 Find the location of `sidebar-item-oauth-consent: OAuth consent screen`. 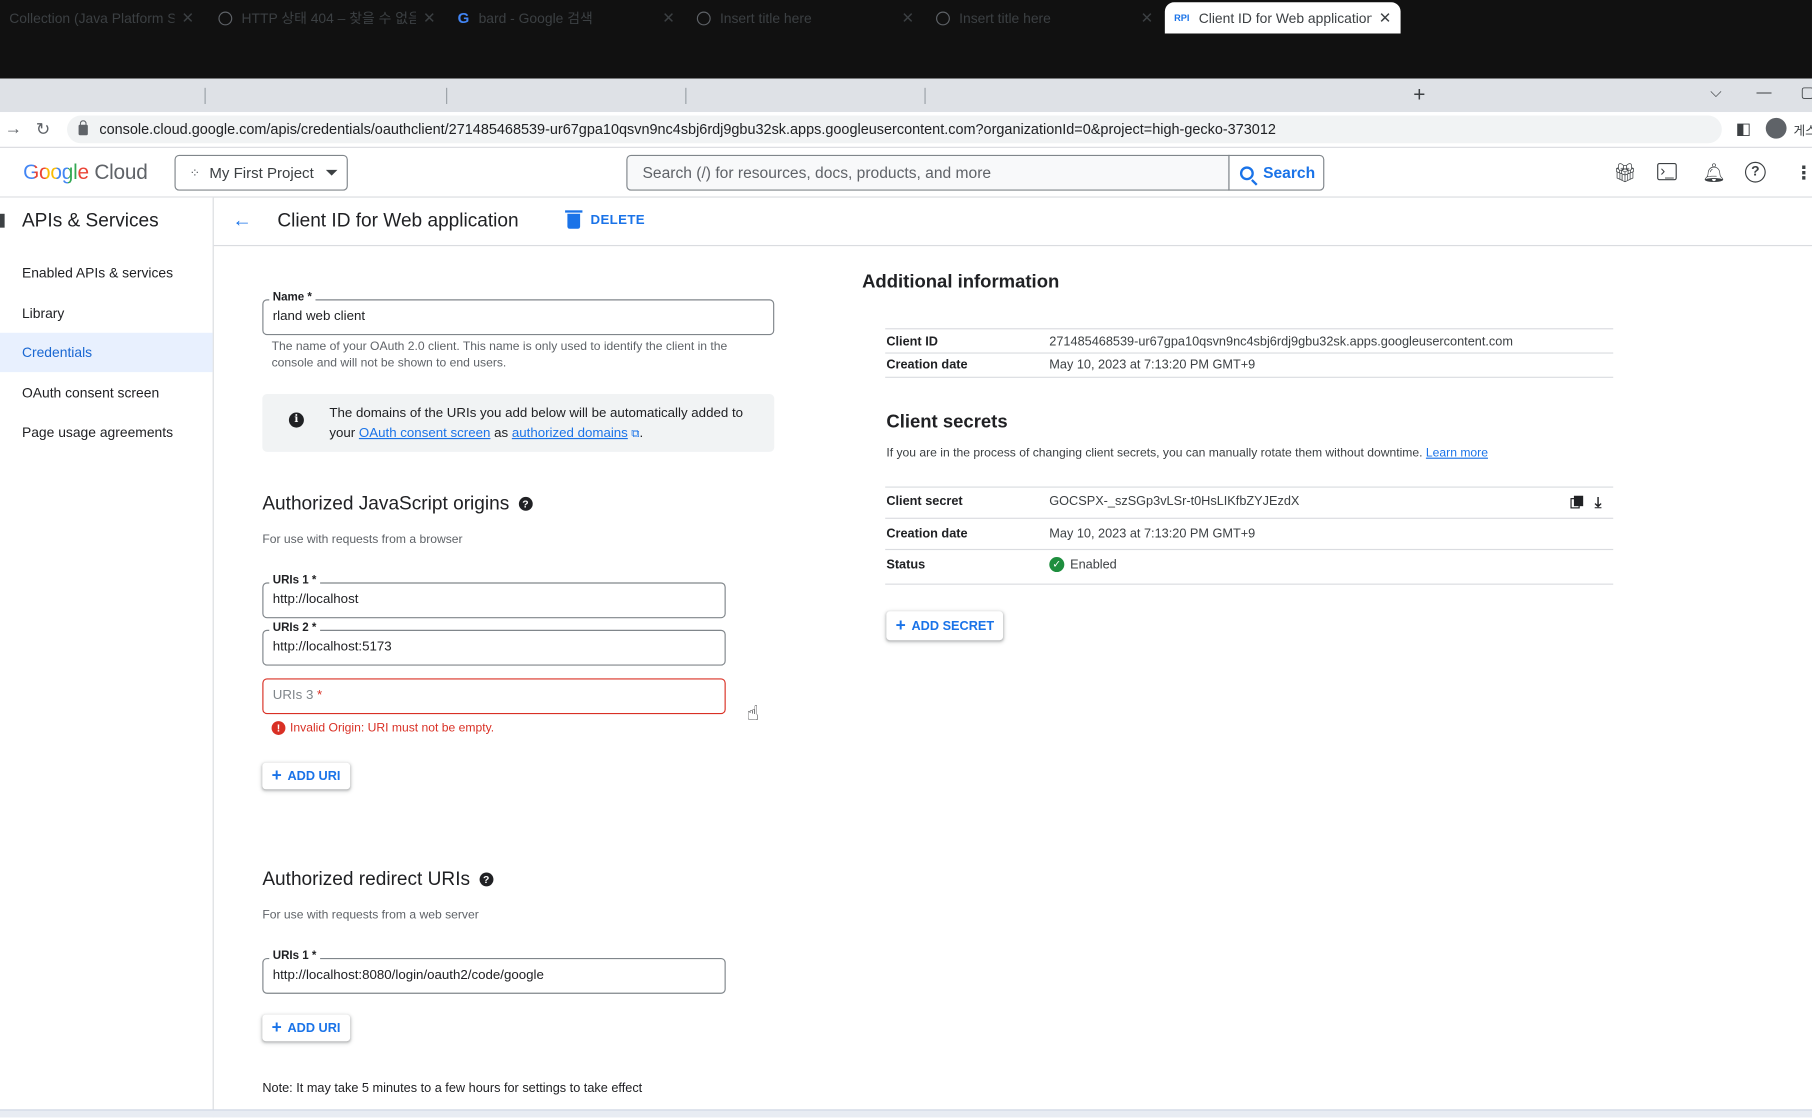

sidebar-item-oauth-consent: OAuth consent screen is located at coordinates (106, 392).